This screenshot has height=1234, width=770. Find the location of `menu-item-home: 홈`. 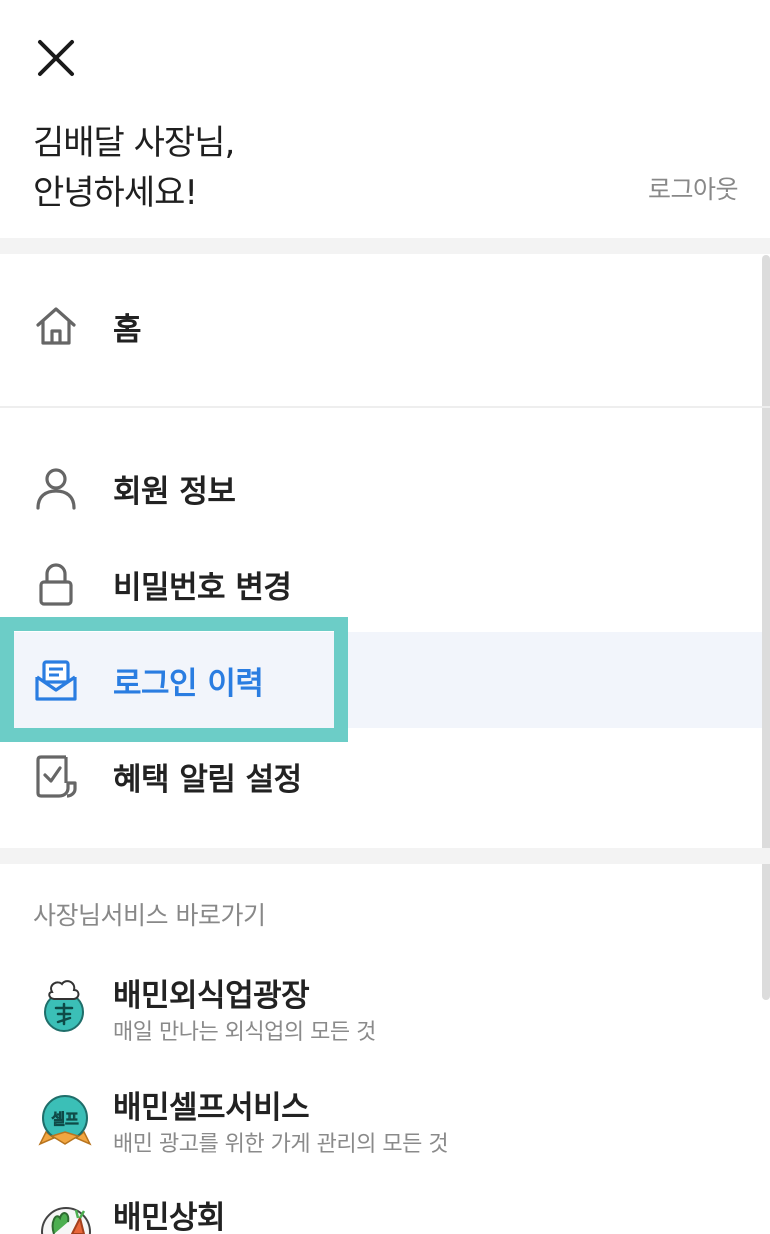

menu-item-home: 홈 is located at coordinates (381, 326).